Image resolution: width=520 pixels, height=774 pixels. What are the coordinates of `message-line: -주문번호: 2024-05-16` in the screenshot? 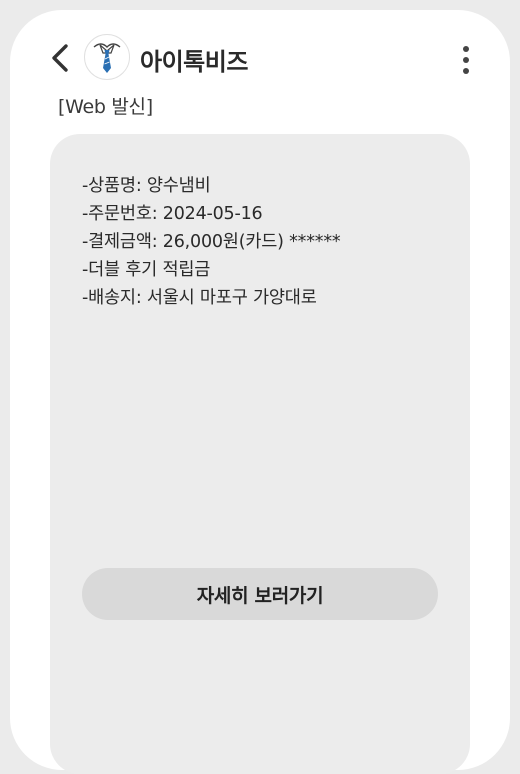 It's located at (172, 214).